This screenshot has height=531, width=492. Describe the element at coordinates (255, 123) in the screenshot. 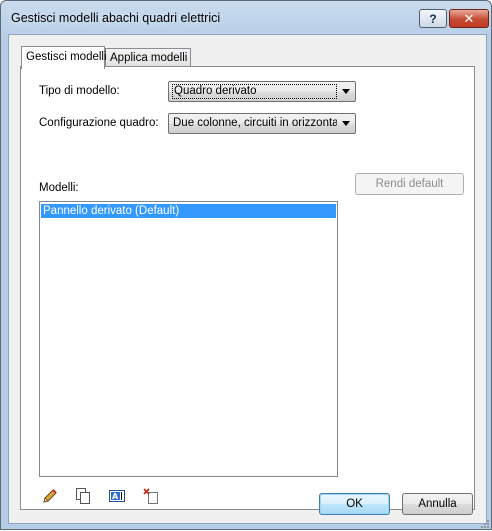

I see `panel-config-value: Due colonne, circuiti in orizzontale` at that location.